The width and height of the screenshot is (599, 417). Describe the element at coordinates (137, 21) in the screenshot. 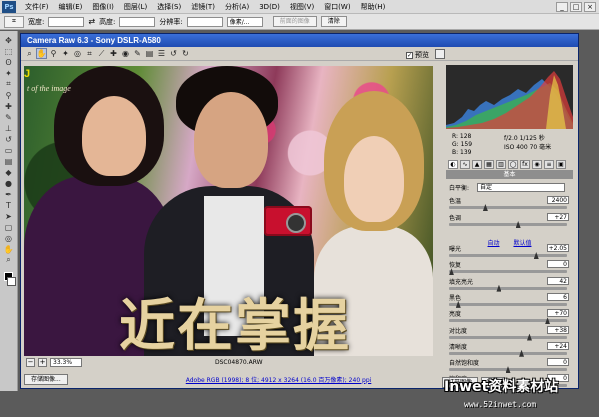

I see `height-input` at that location.